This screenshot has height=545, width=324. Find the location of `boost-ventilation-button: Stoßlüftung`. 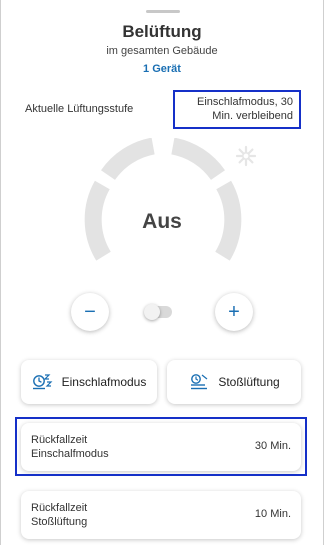

boost-ventilation-button: Stoßlüftung is located at coordinates (234, 382).